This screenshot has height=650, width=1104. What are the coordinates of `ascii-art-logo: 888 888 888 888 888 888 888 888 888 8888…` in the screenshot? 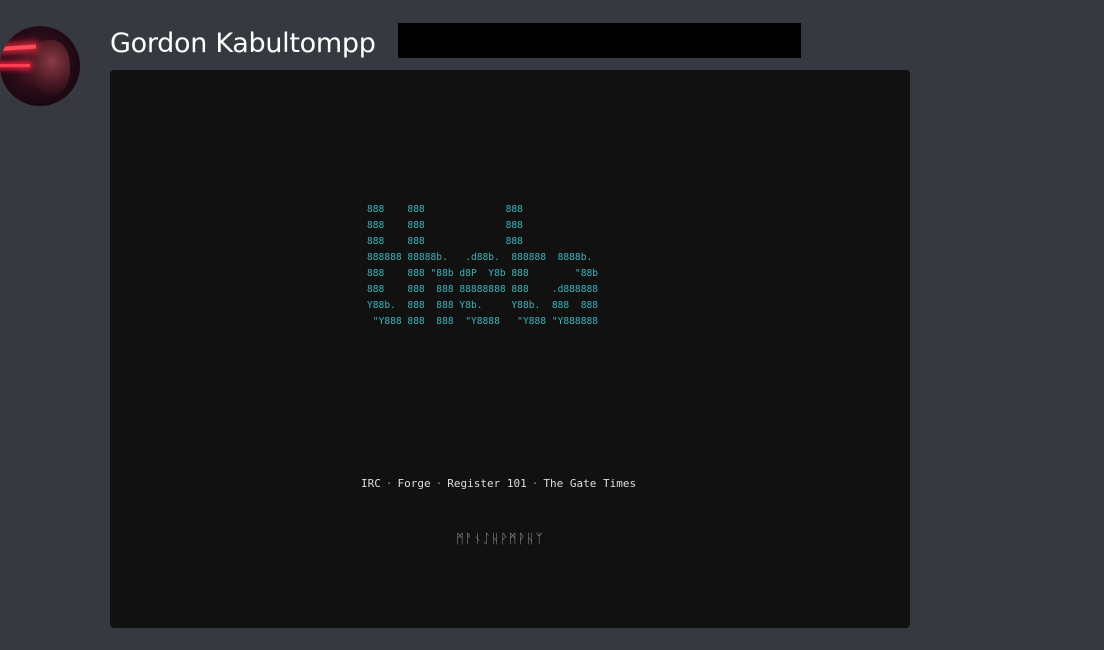 It's located at (483, 265).